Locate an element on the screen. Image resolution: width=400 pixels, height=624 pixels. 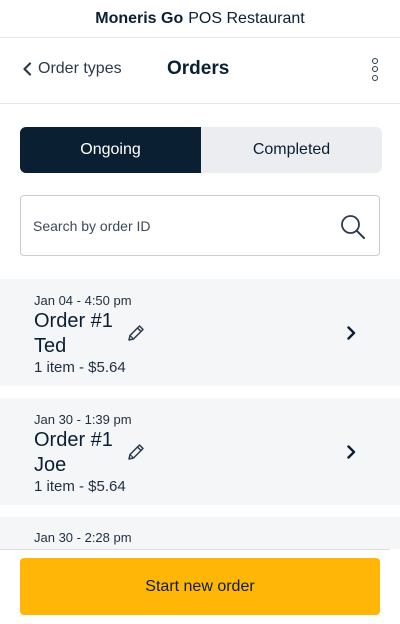
page-title: Orders is located at coordinates (198, 68).